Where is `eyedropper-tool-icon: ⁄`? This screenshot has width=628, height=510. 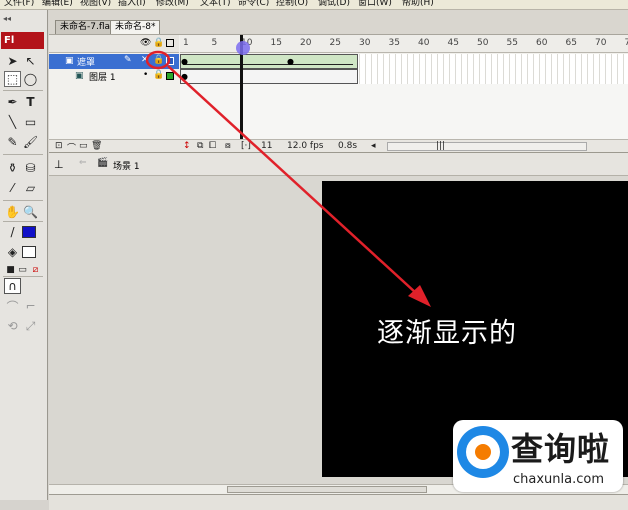
eyedropper-tool-icon: ⁄ is located at coordinates (12, 188).